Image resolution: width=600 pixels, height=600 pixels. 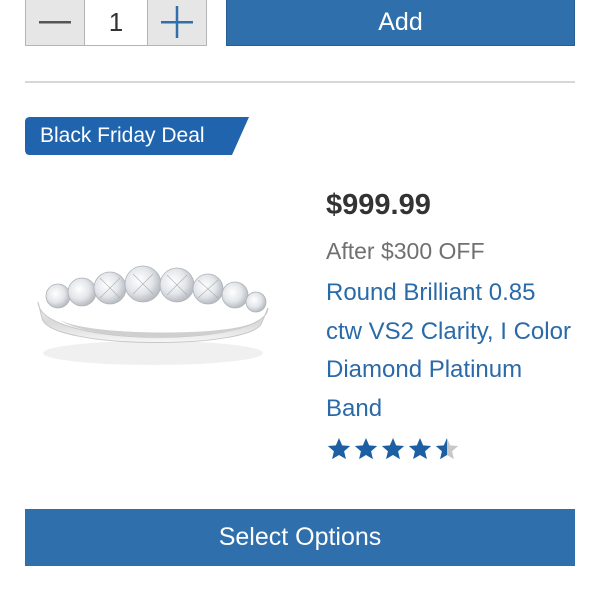 What do you see at coordinates (300, 537) in the screenshot?
I see `select-options-button: Select Options` at bounding box center [300, 537].